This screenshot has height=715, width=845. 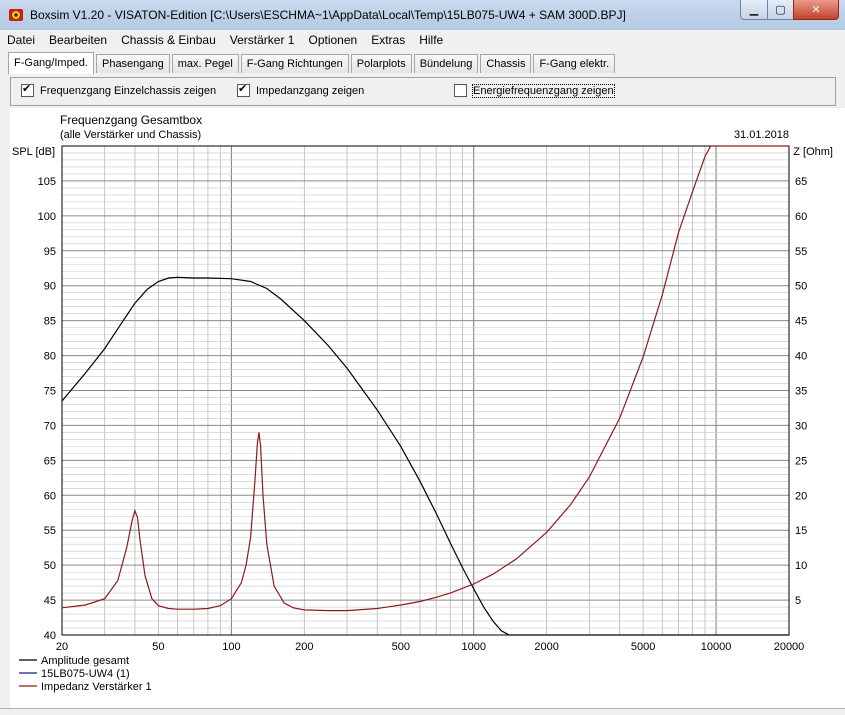 I want to click on option-einzelchassis: Frequenzgang Einzelchassis zeigen, so click(x=118, y=90).